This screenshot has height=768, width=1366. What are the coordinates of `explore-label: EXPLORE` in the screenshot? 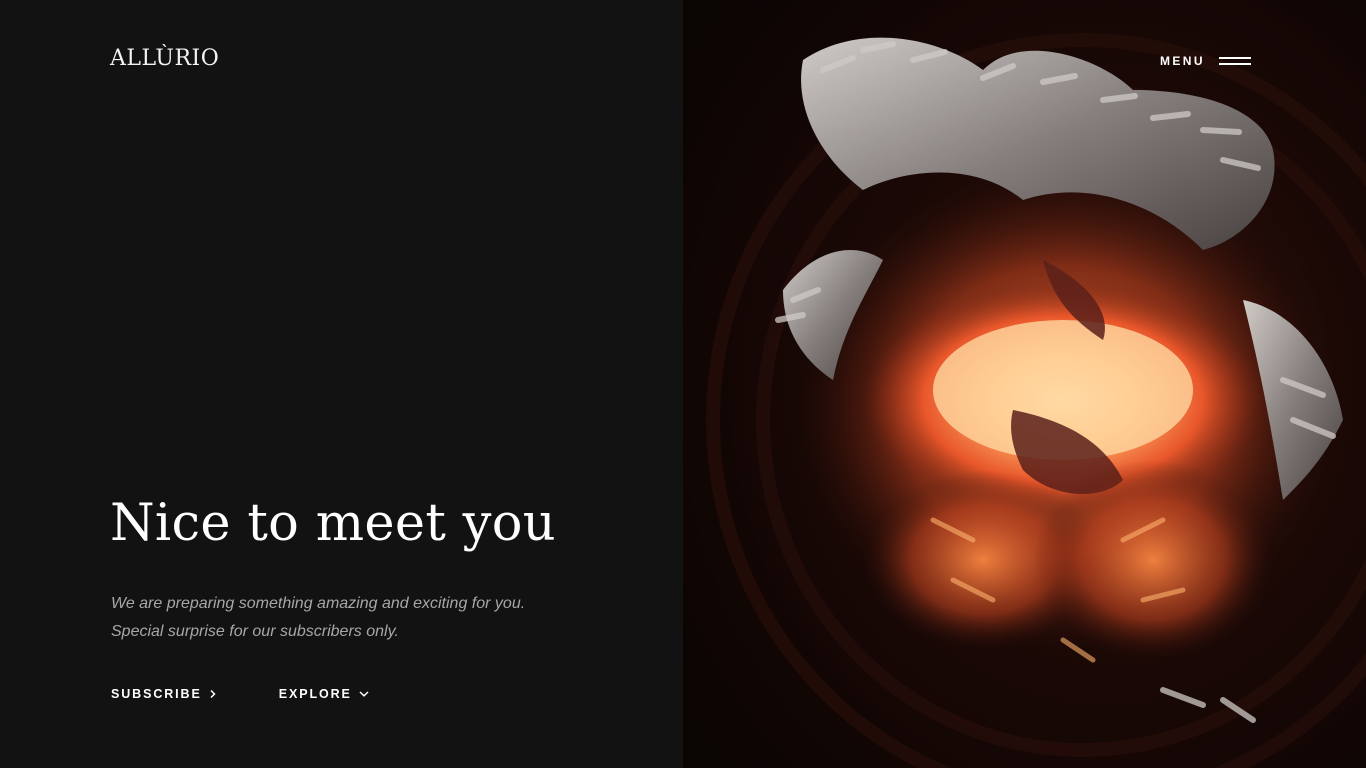 It's located at (315, 694).